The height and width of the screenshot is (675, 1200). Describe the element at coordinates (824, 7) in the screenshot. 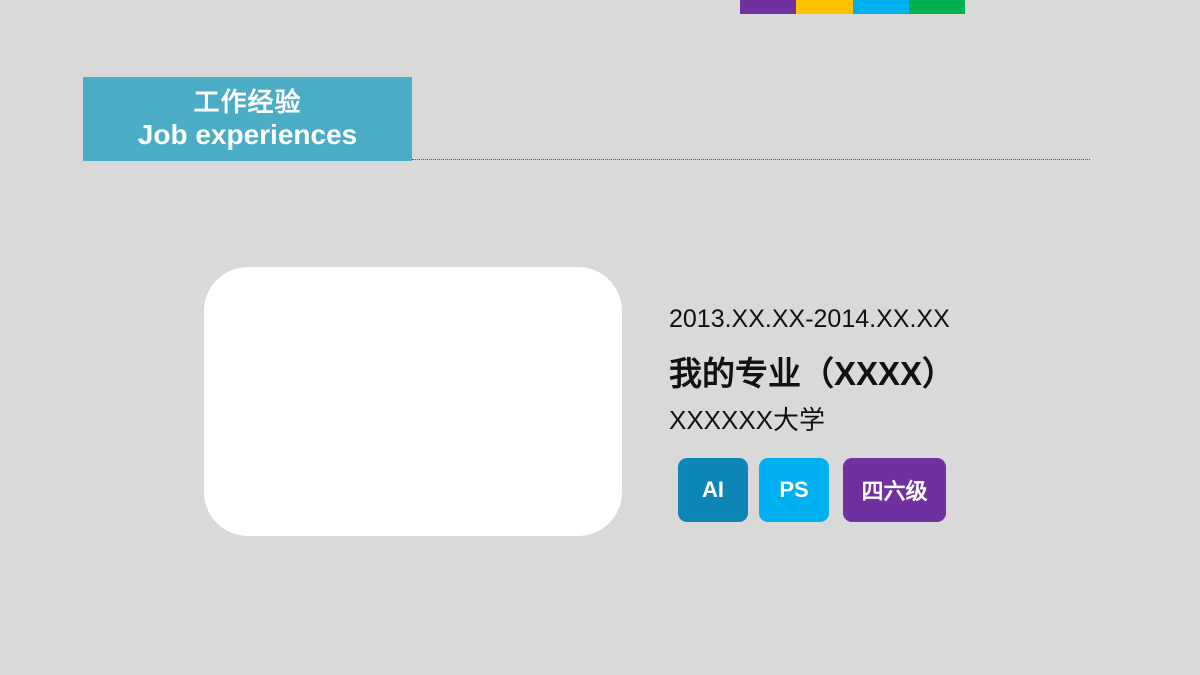

I see `strip-segment-yellow` at that location.